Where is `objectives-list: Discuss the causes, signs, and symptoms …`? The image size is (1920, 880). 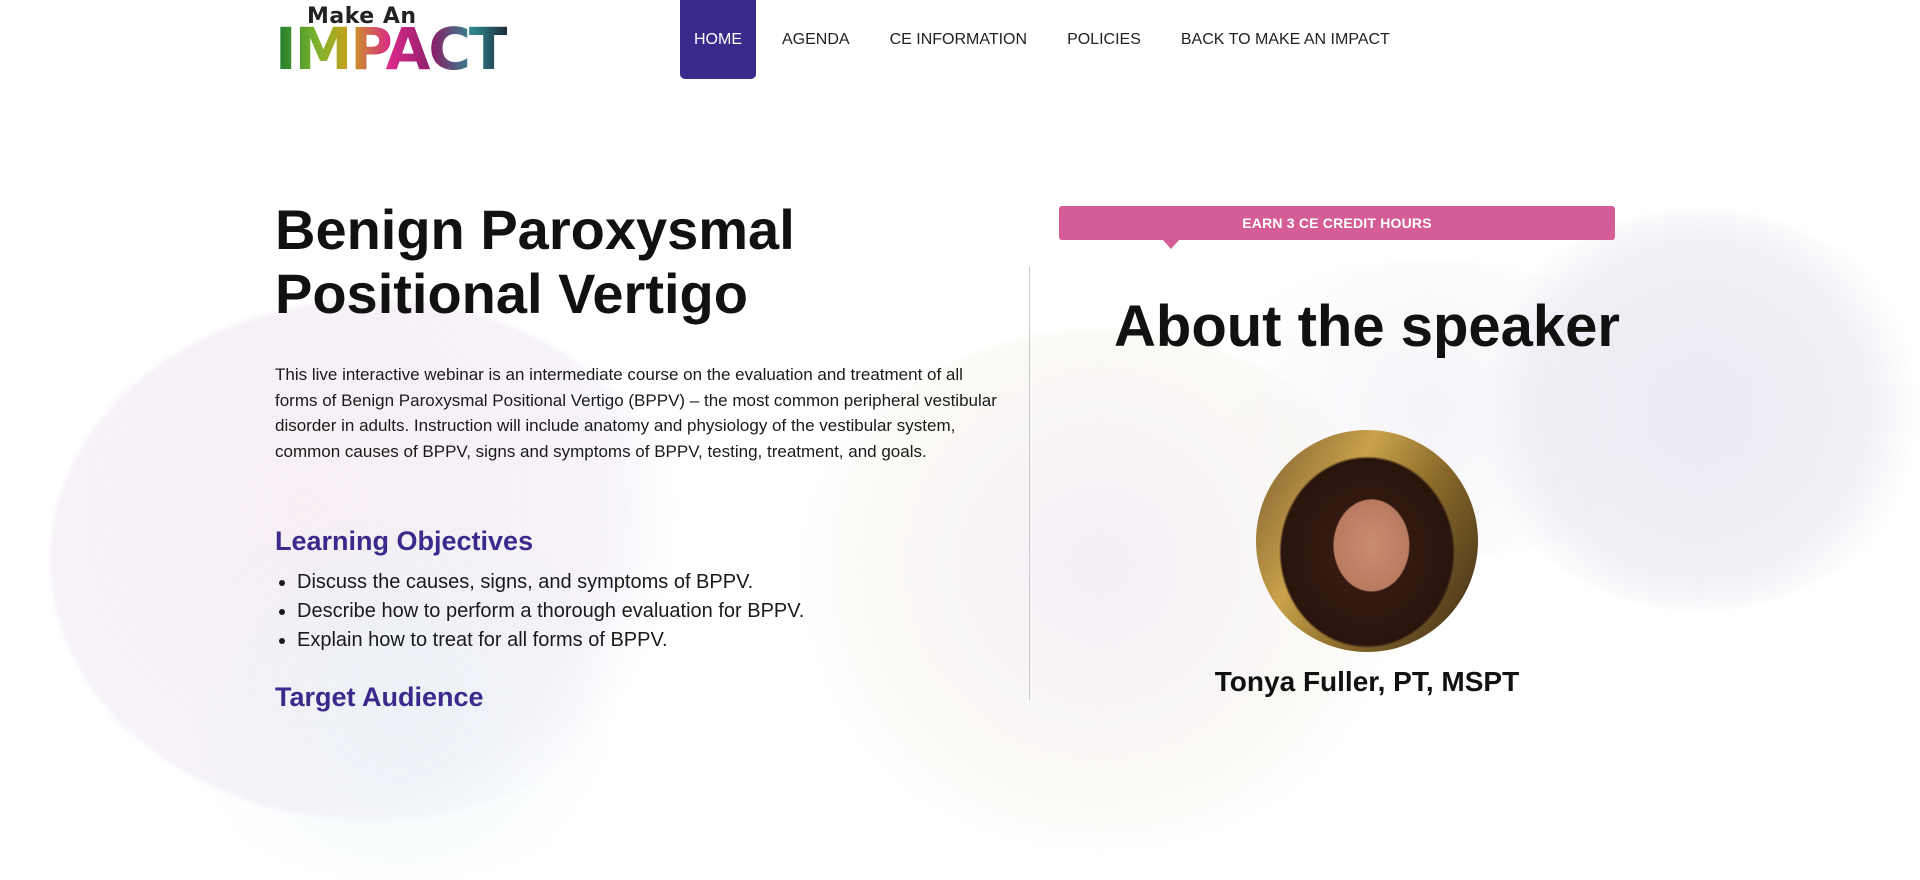
objectives-list: Discuss the causes, signs, and symptoms … is located at coordinates (539, 611).